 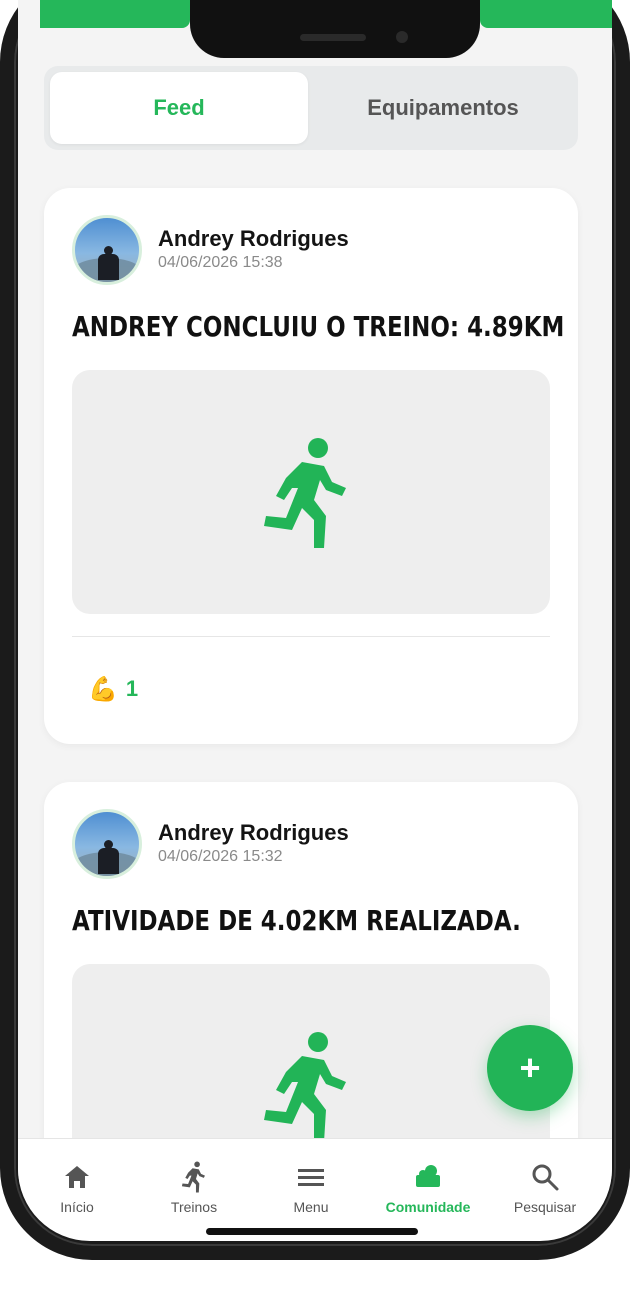 I want to click on nav-label-treinos: Treinos, so click(x=194, y=1207).